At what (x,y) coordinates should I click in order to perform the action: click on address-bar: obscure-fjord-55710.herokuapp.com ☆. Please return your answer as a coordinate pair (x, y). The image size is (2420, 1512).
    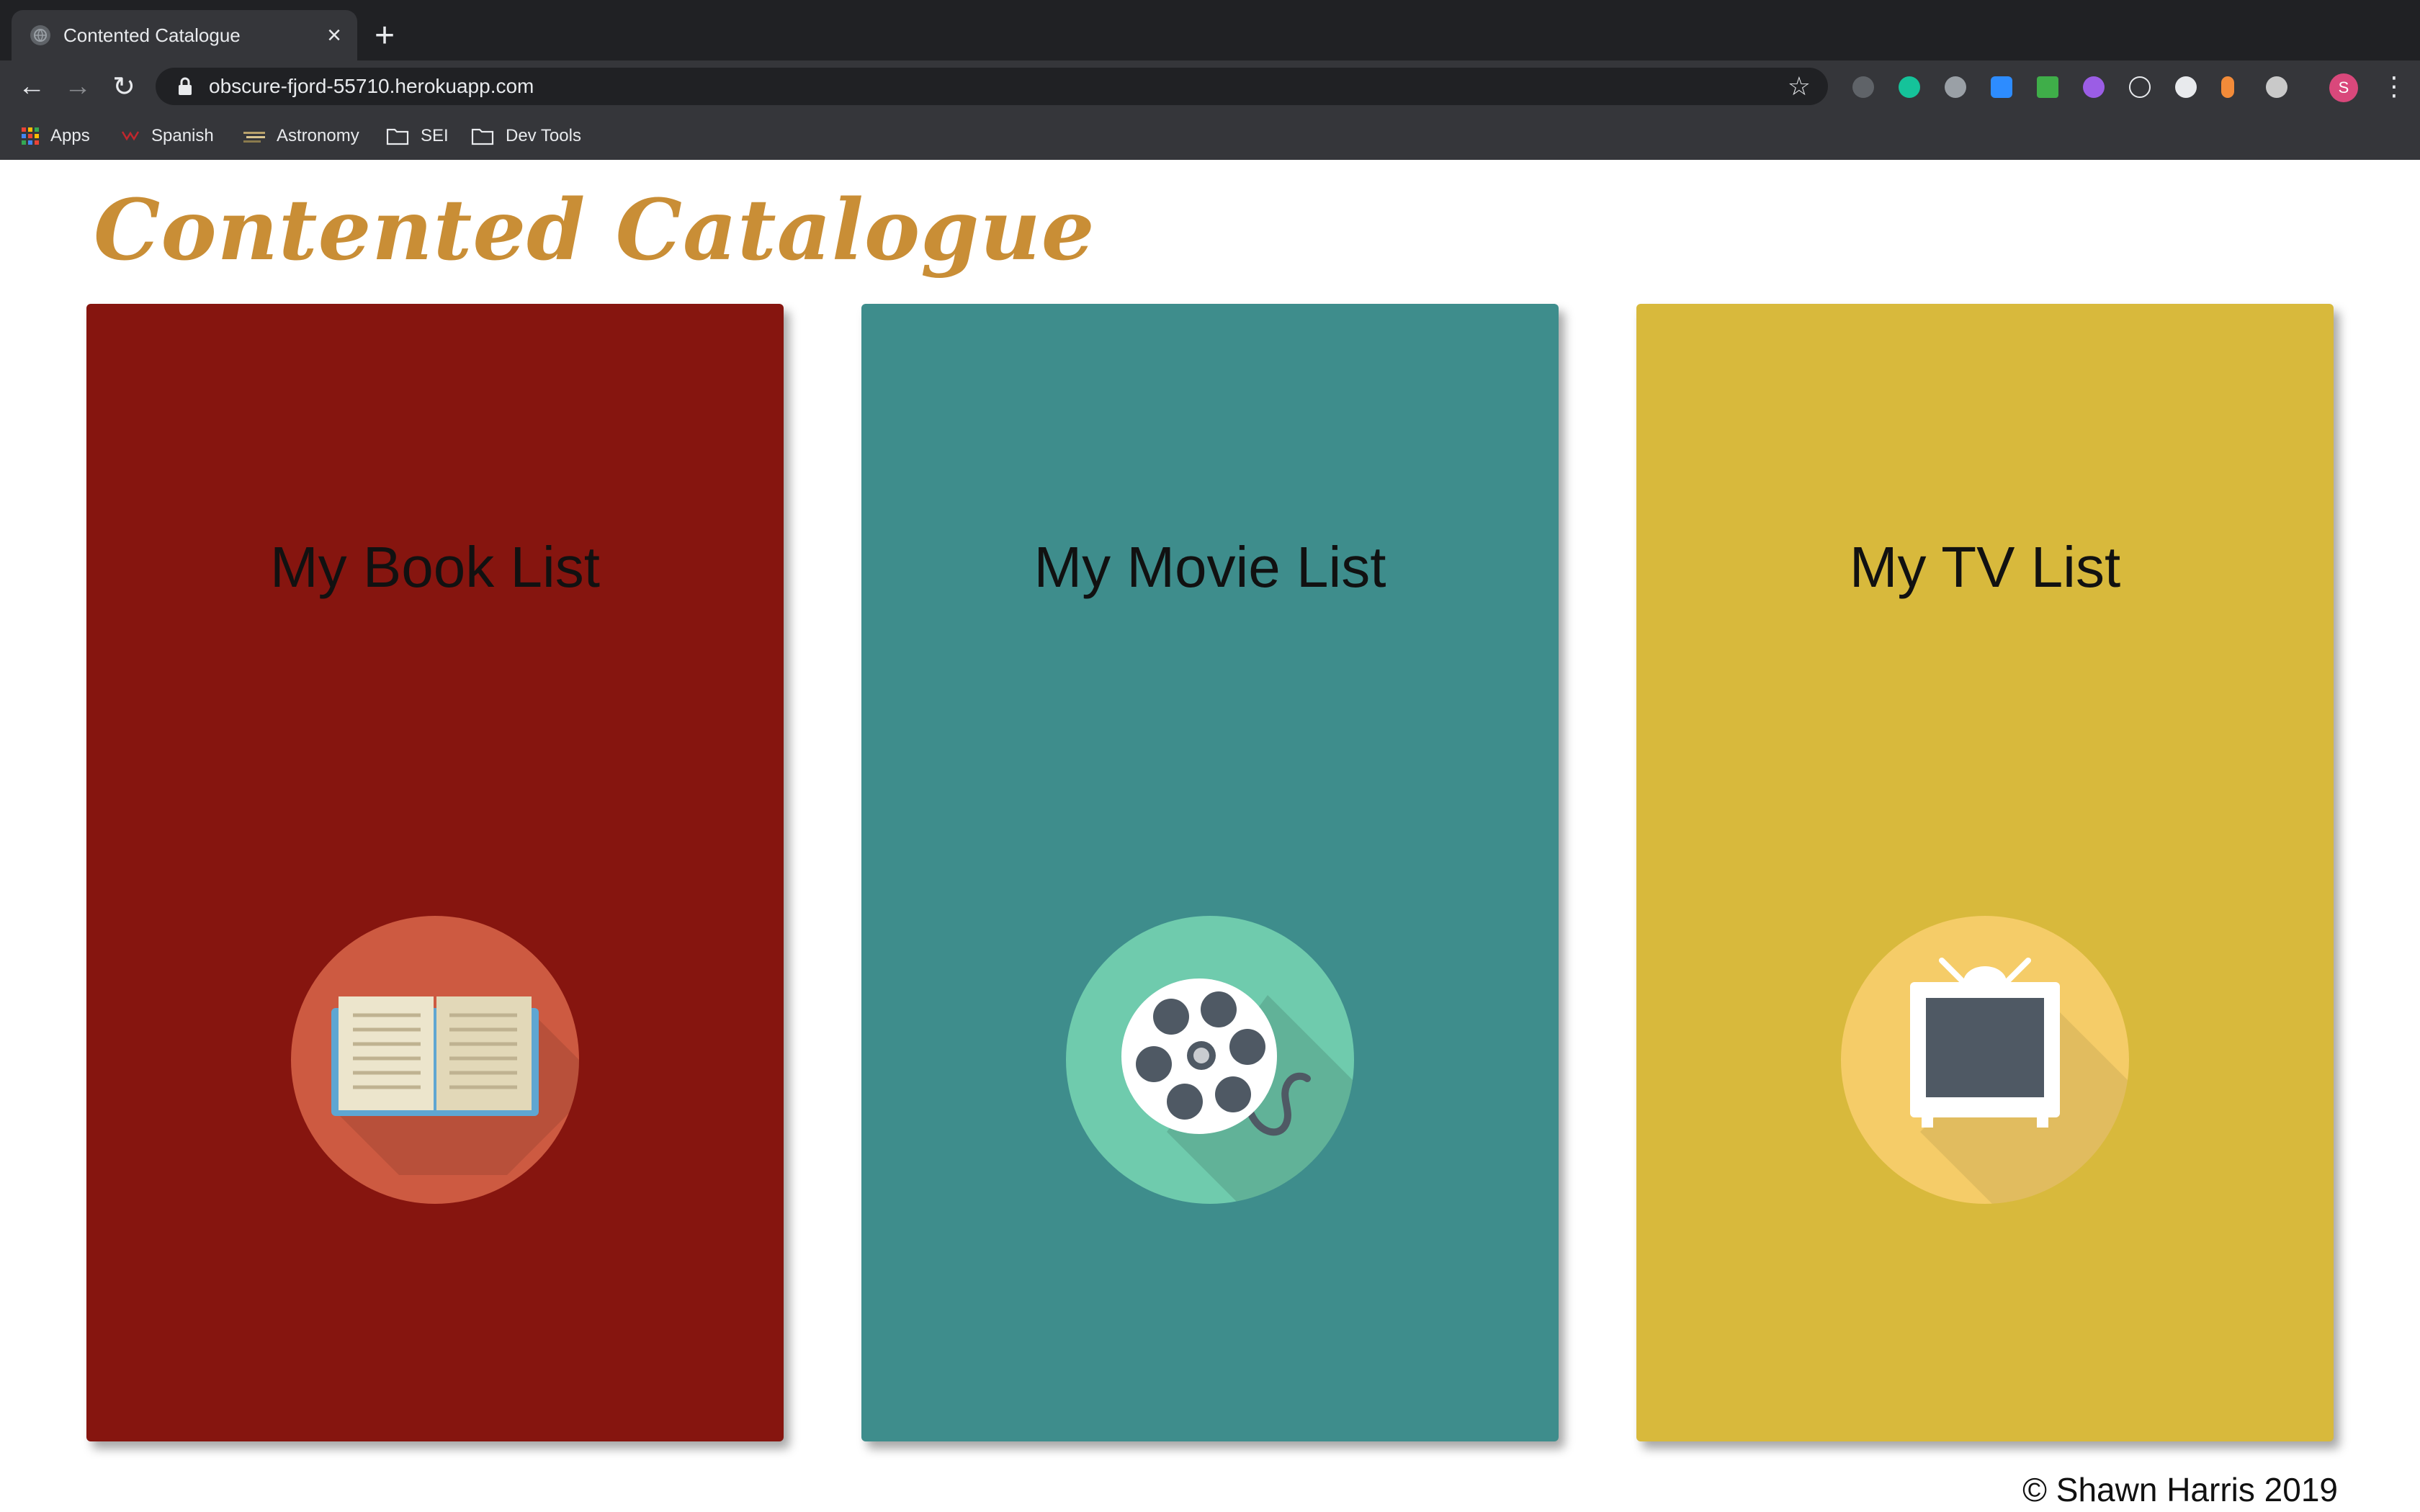
    Looking at the image, I should click on (992, 86).